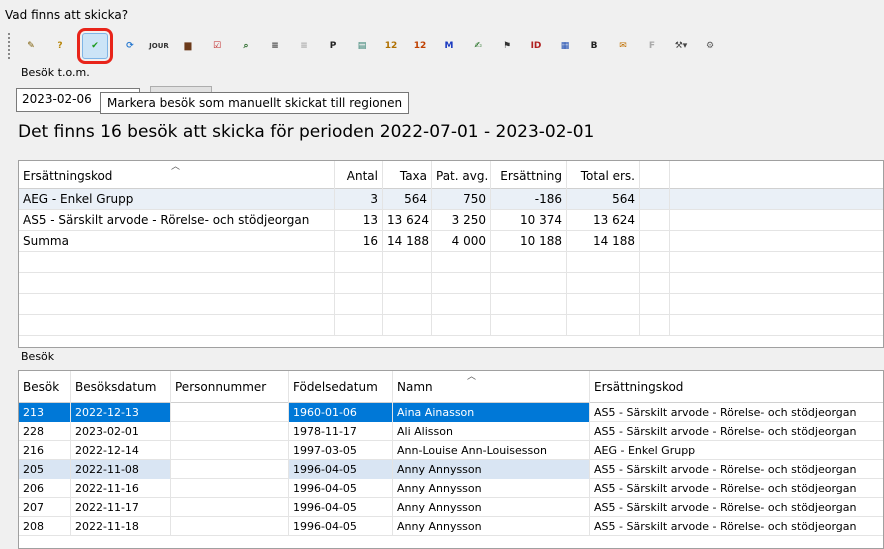 This screenshot has width=884, height=549. I want to click on summary-cell: 13, so click(359, 220).